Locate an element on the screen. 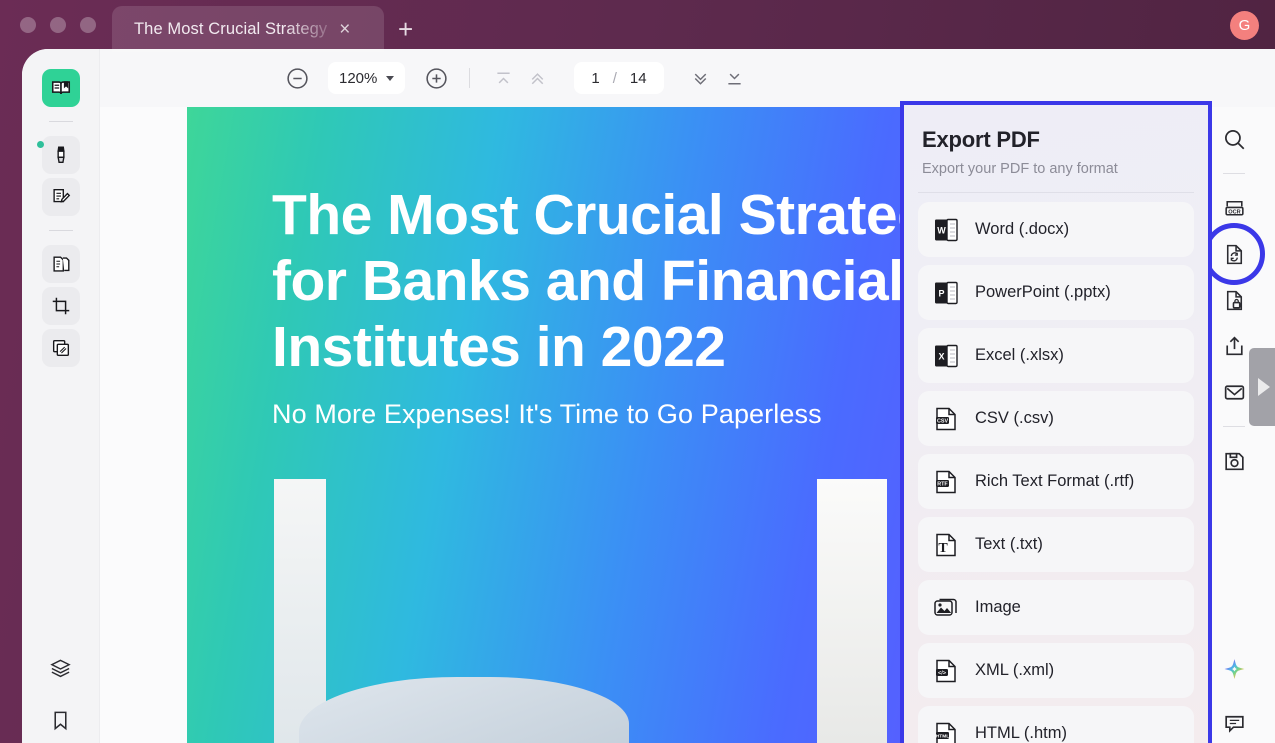 The width and height of the screenshot is (1275, 743). sidebar-item-organize-pages is located at coordinates (60, 264).